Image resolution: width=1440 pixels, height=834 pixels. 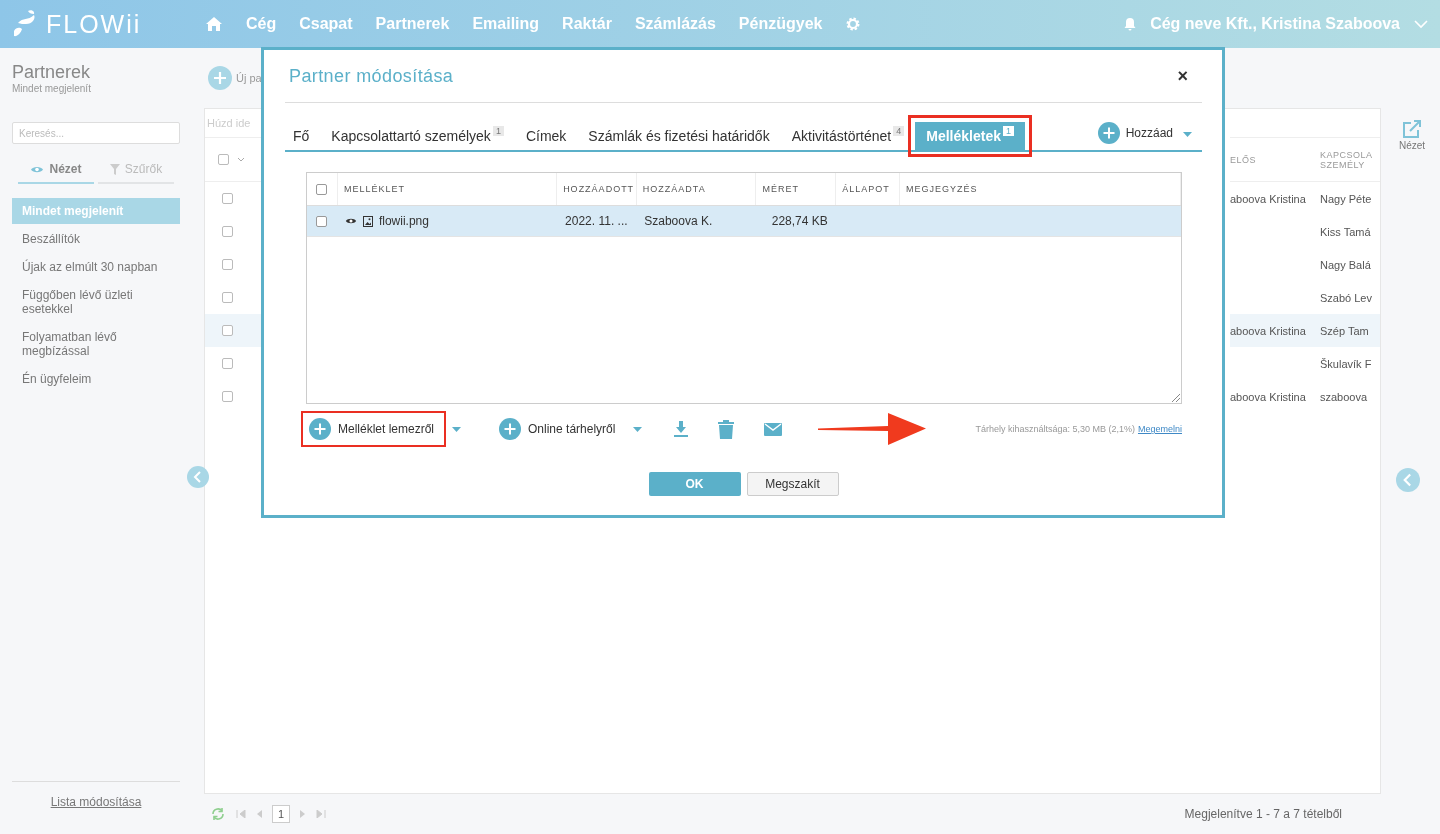 I want to click on grid-row: aboova Kristina szaboova, so click(x=1305, y=396).